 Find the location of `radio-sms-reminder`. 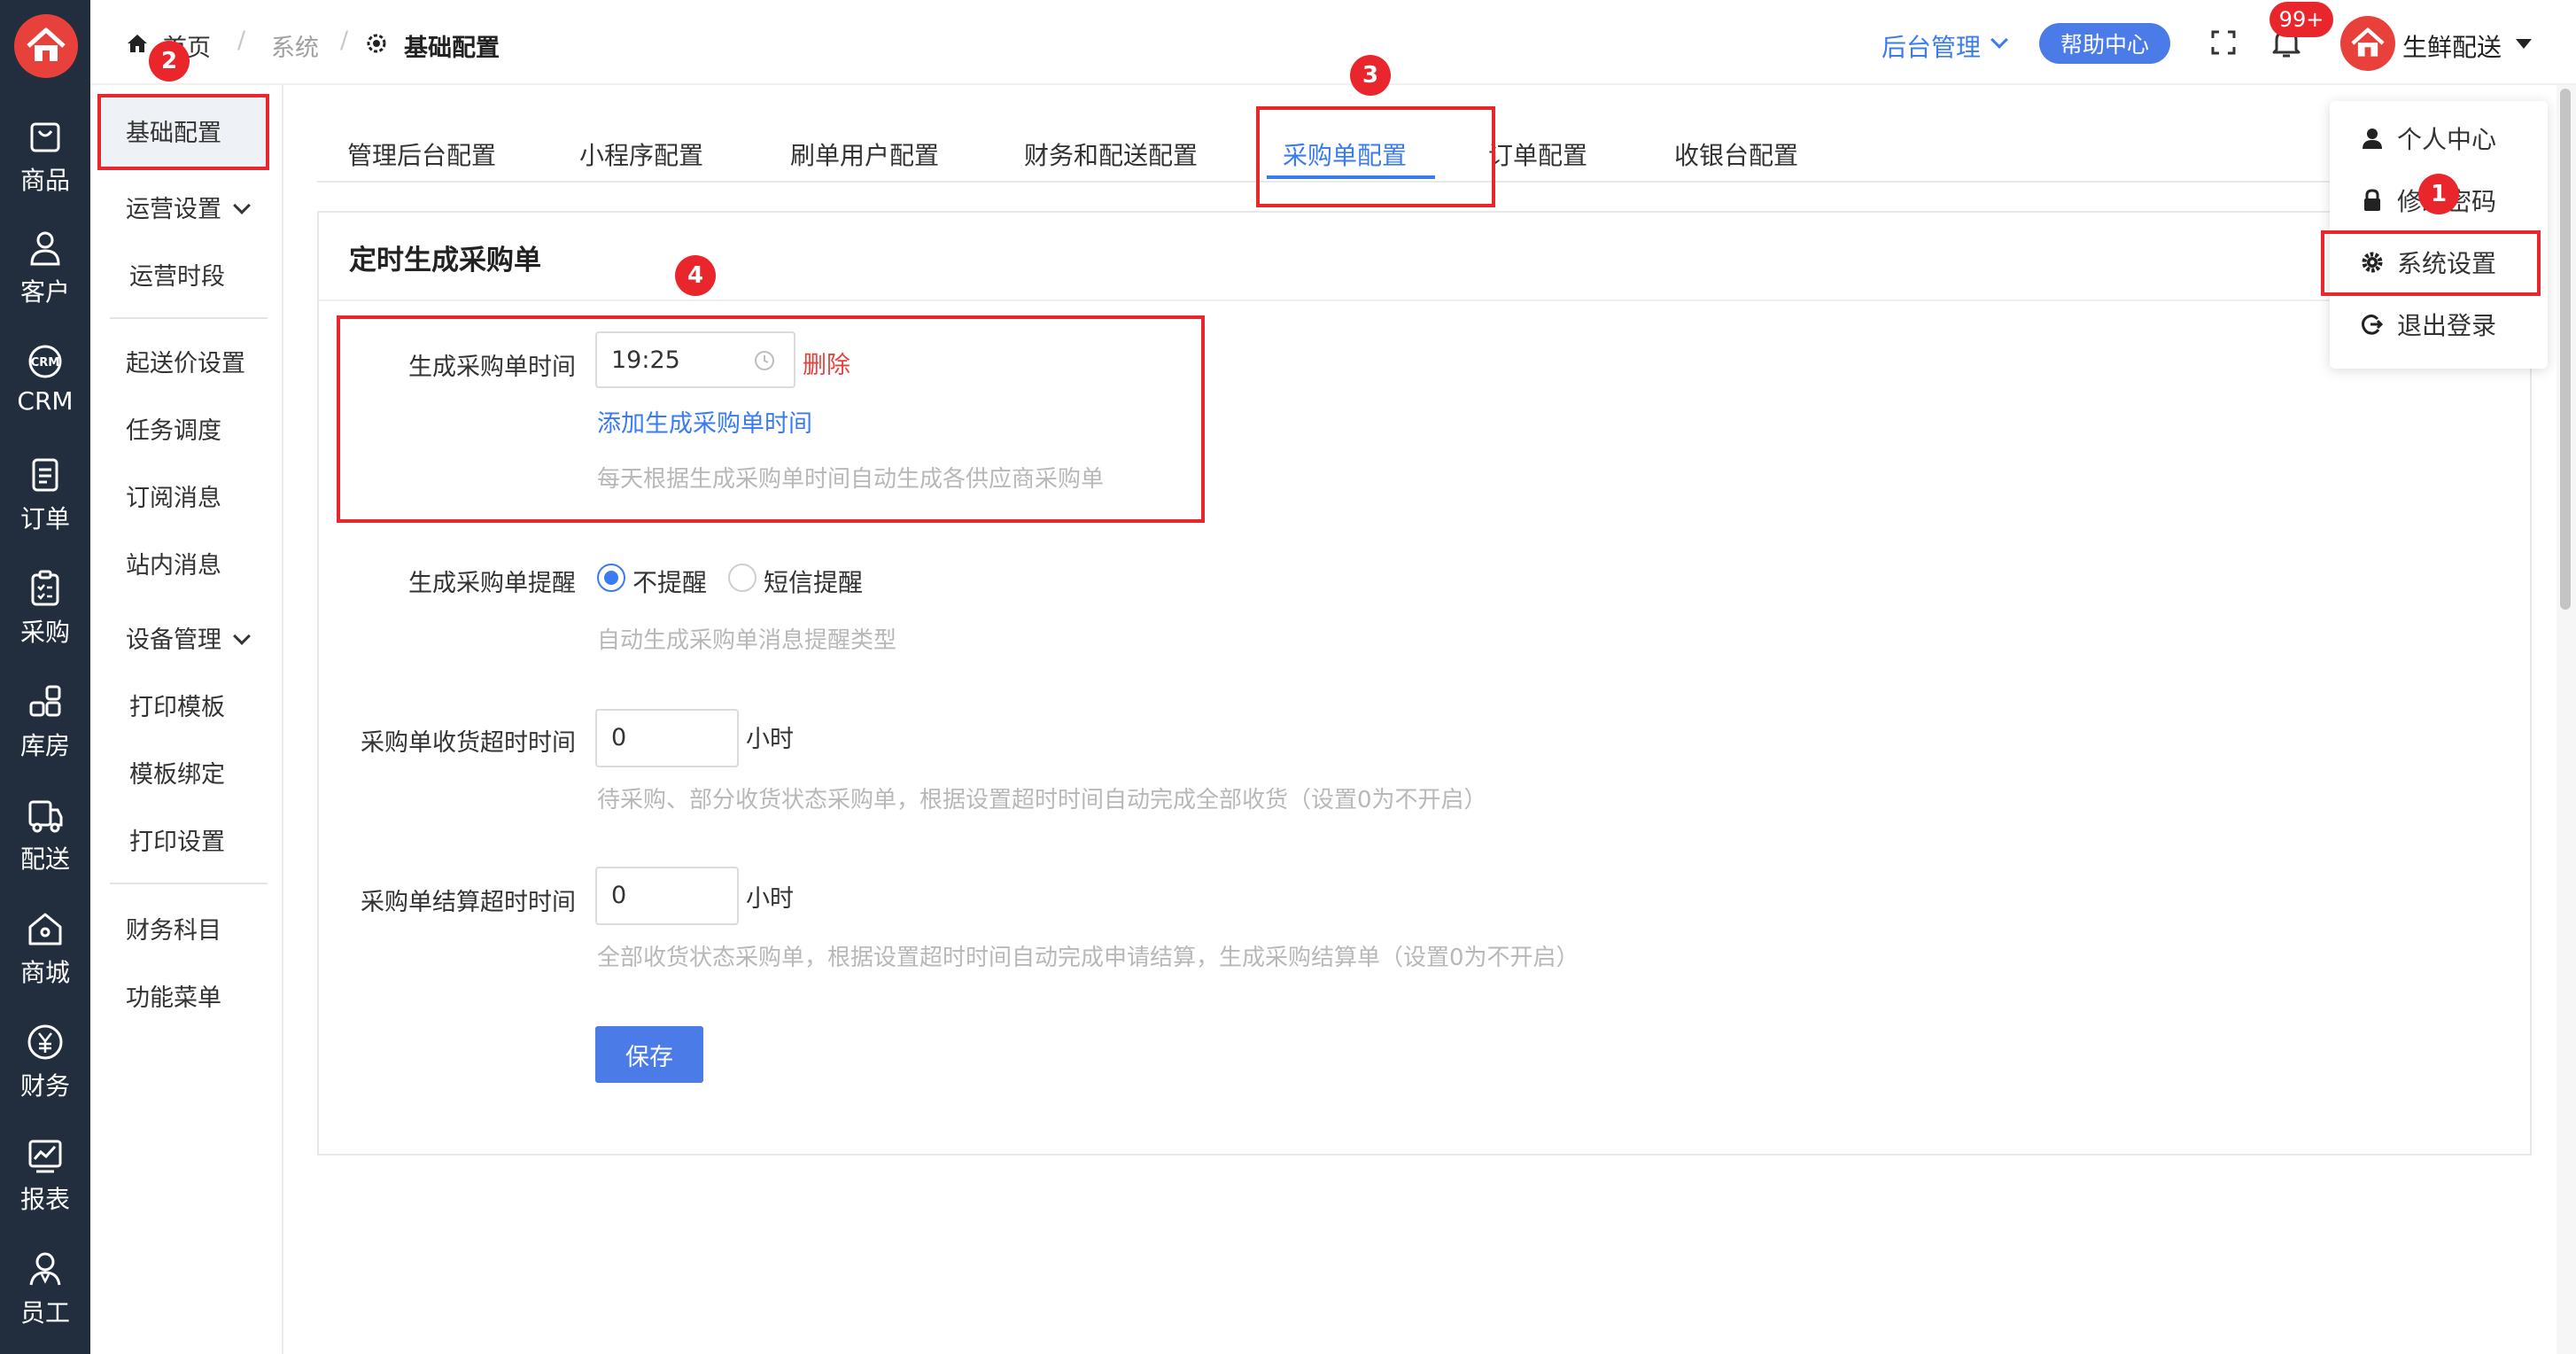

radio-sms-reminder is located at coordinates (742, 578).